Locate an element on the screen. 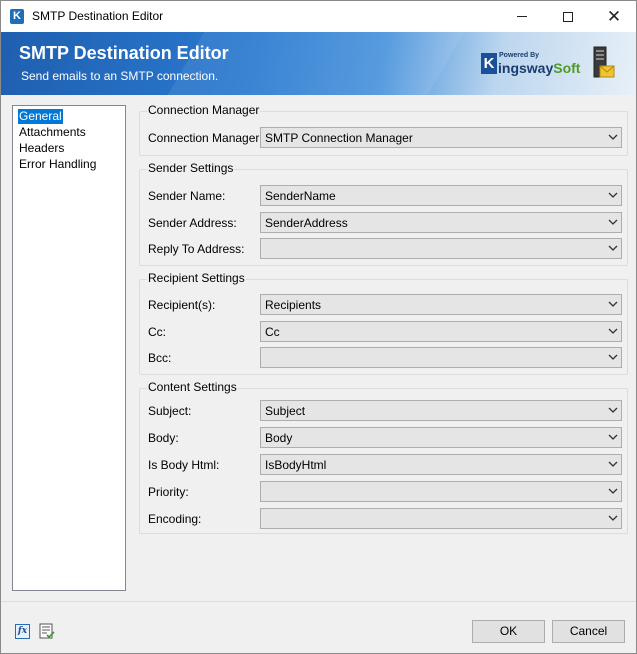  subject-dropdown: Subject is located at coordinates (441, 410).